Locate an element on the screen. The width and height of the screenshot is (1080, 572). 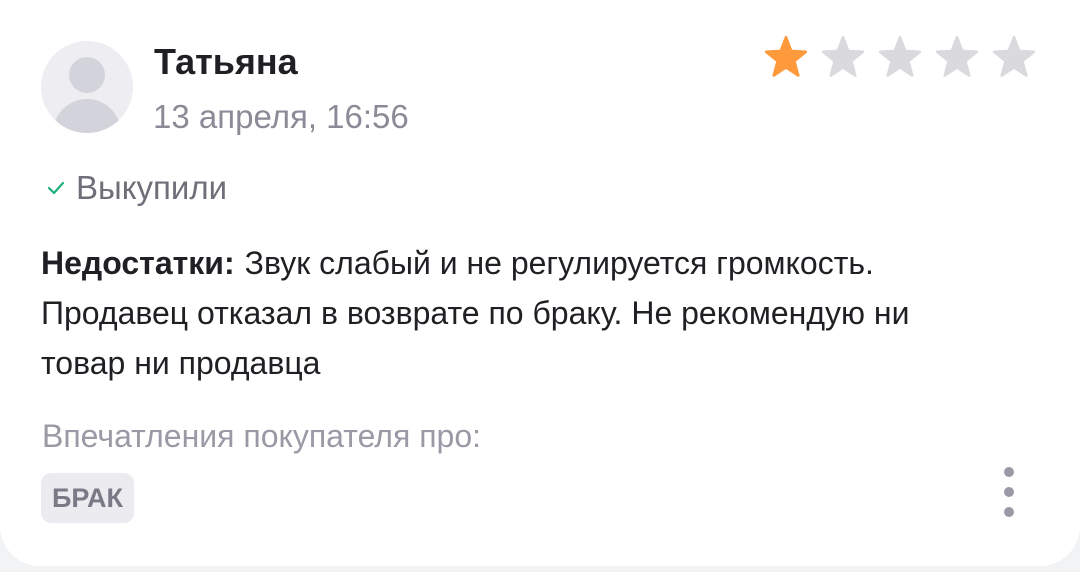
author-name: Татьяна is located at coordinates (226, 61).